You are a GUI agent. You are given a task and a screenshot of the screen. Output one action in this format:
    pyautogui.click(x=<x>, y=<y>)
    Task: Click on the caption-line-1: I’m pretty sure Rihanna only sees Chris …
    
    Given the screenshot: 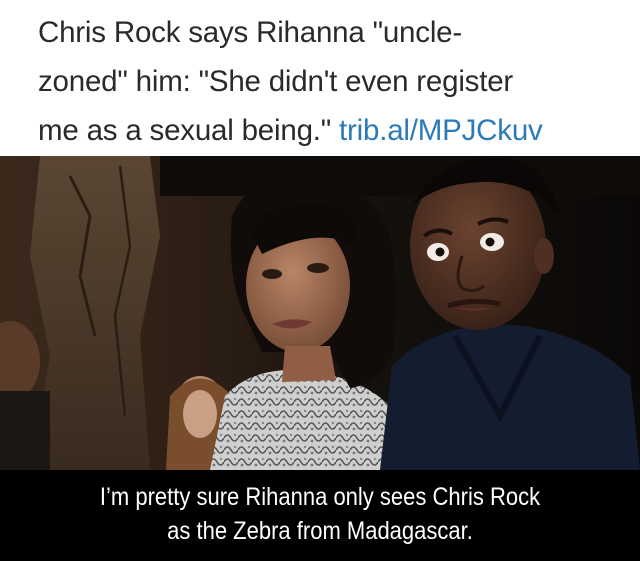 What is the action you would take?
    pyautogui.click(x=320, y=497)
    